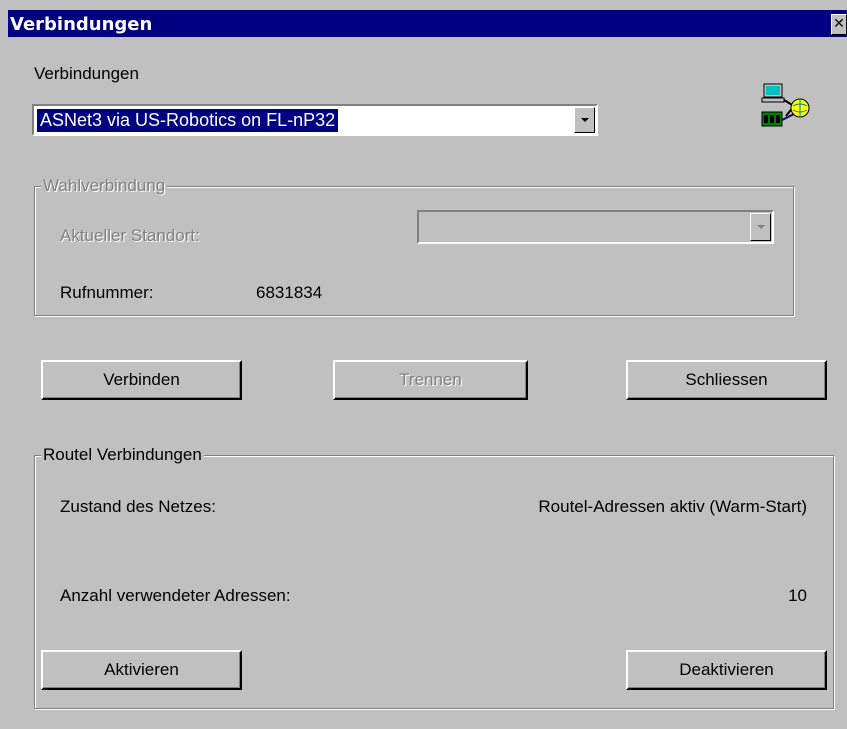 The width and height of the screenshot is (847, 729). What do you see at coordinates (141, 670) in the screenshot?
I see `activate-button: Aktivieren` at bounding box center [141, 670].